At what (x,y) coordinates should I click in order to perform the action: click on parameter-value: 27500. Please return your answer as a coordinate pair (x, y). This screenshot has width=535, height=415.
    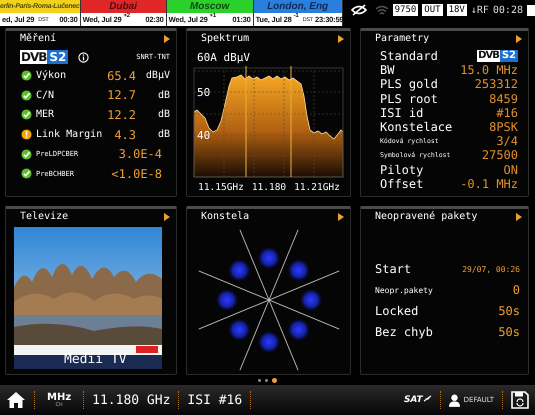
    Looking at the image, I should click on (500, 155).